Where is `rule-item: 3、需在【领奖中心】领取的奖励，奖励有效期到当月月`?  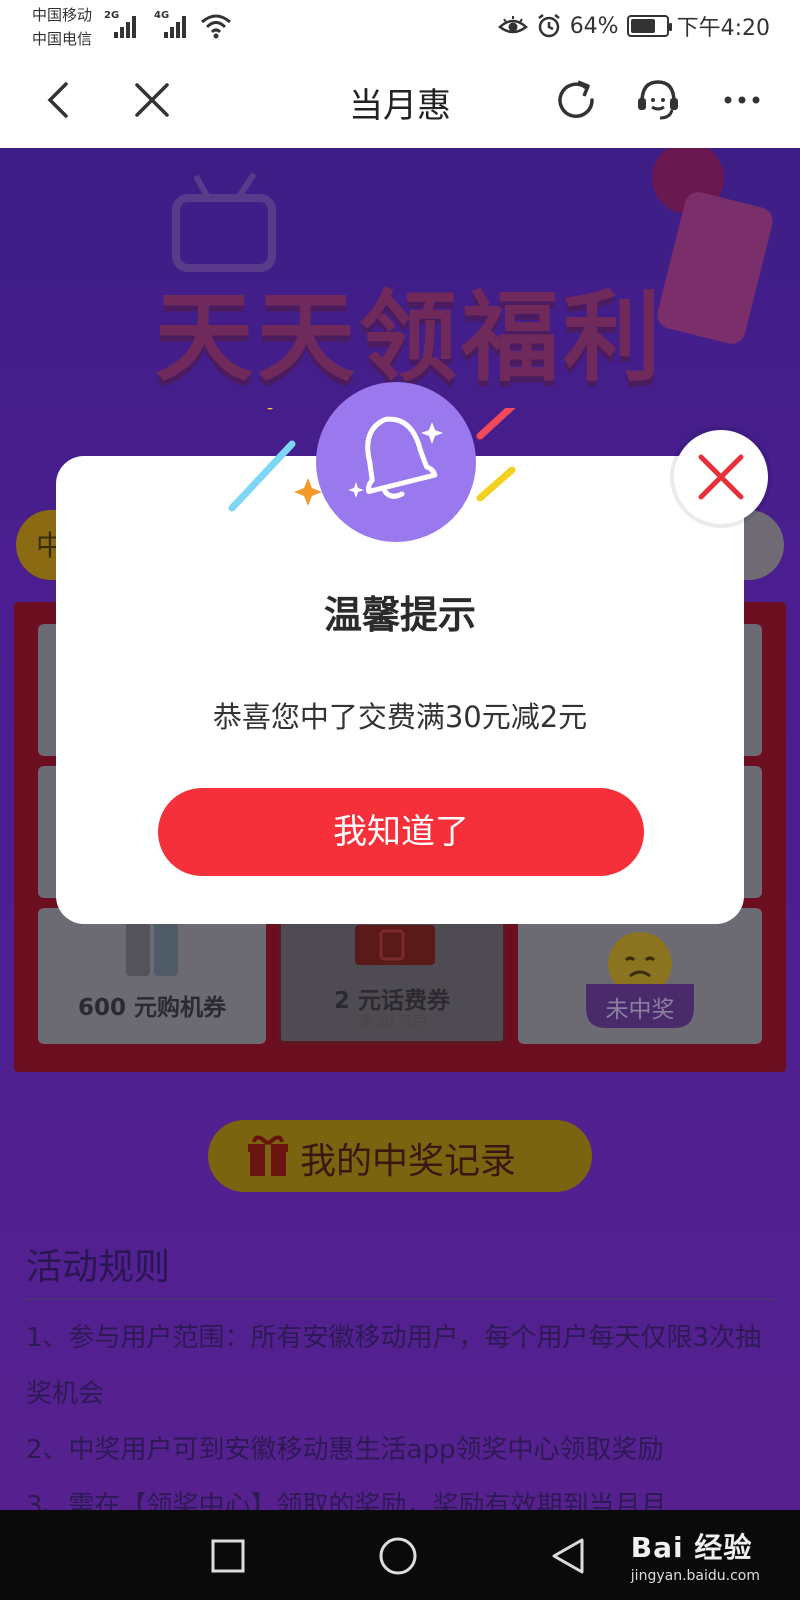
rule-item: 3、需在【领奖中心】领取的奖励，奖励有效期到当月月 is located at coordinates (346, 1500).